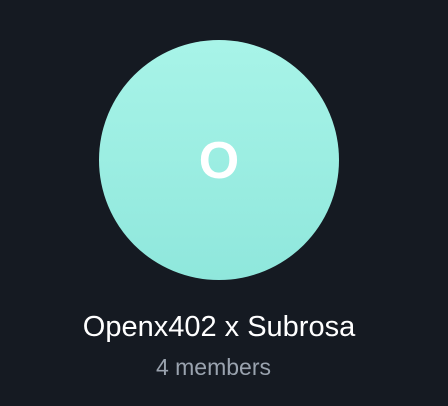 Image resolution: width=448 pixels, height=406 pixels. Describe the element at coordinates (213, 367) in the screenshot. I see `member-count: 4 members` at that location.